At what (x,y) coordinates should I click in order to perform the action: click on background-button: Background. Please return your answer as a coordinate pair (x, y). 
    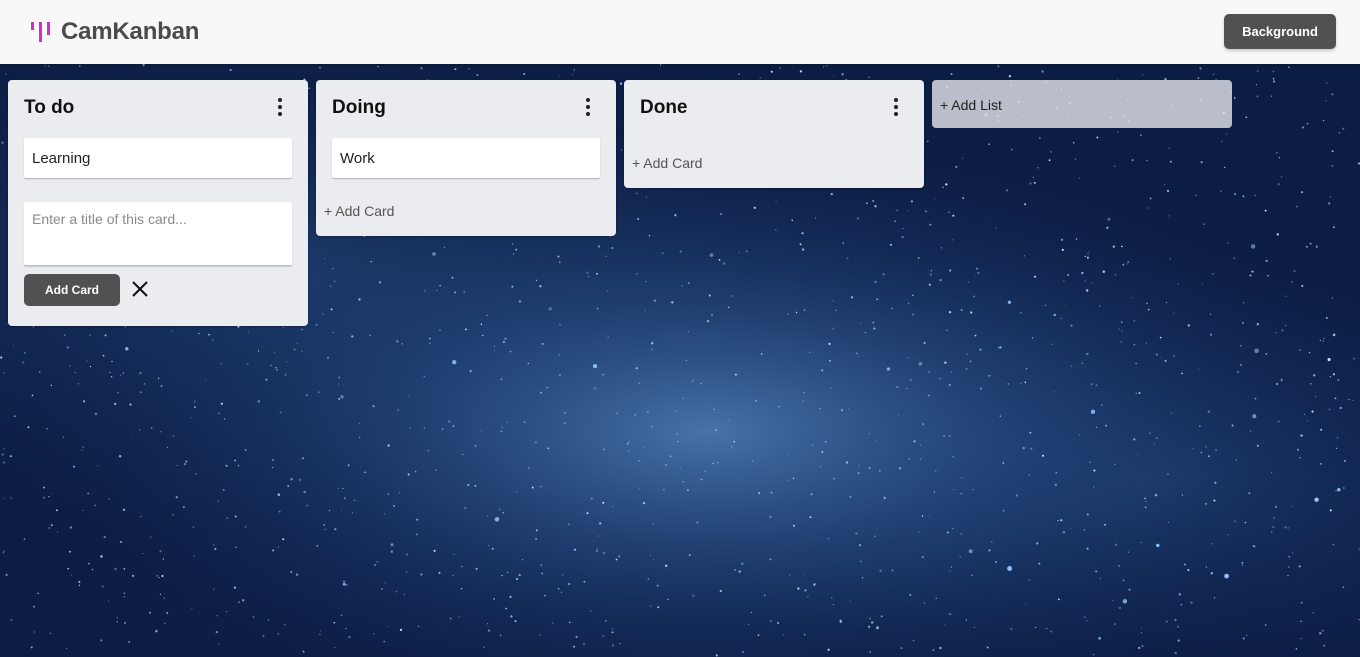
    Looking at the image, I should click on (1280, 31).